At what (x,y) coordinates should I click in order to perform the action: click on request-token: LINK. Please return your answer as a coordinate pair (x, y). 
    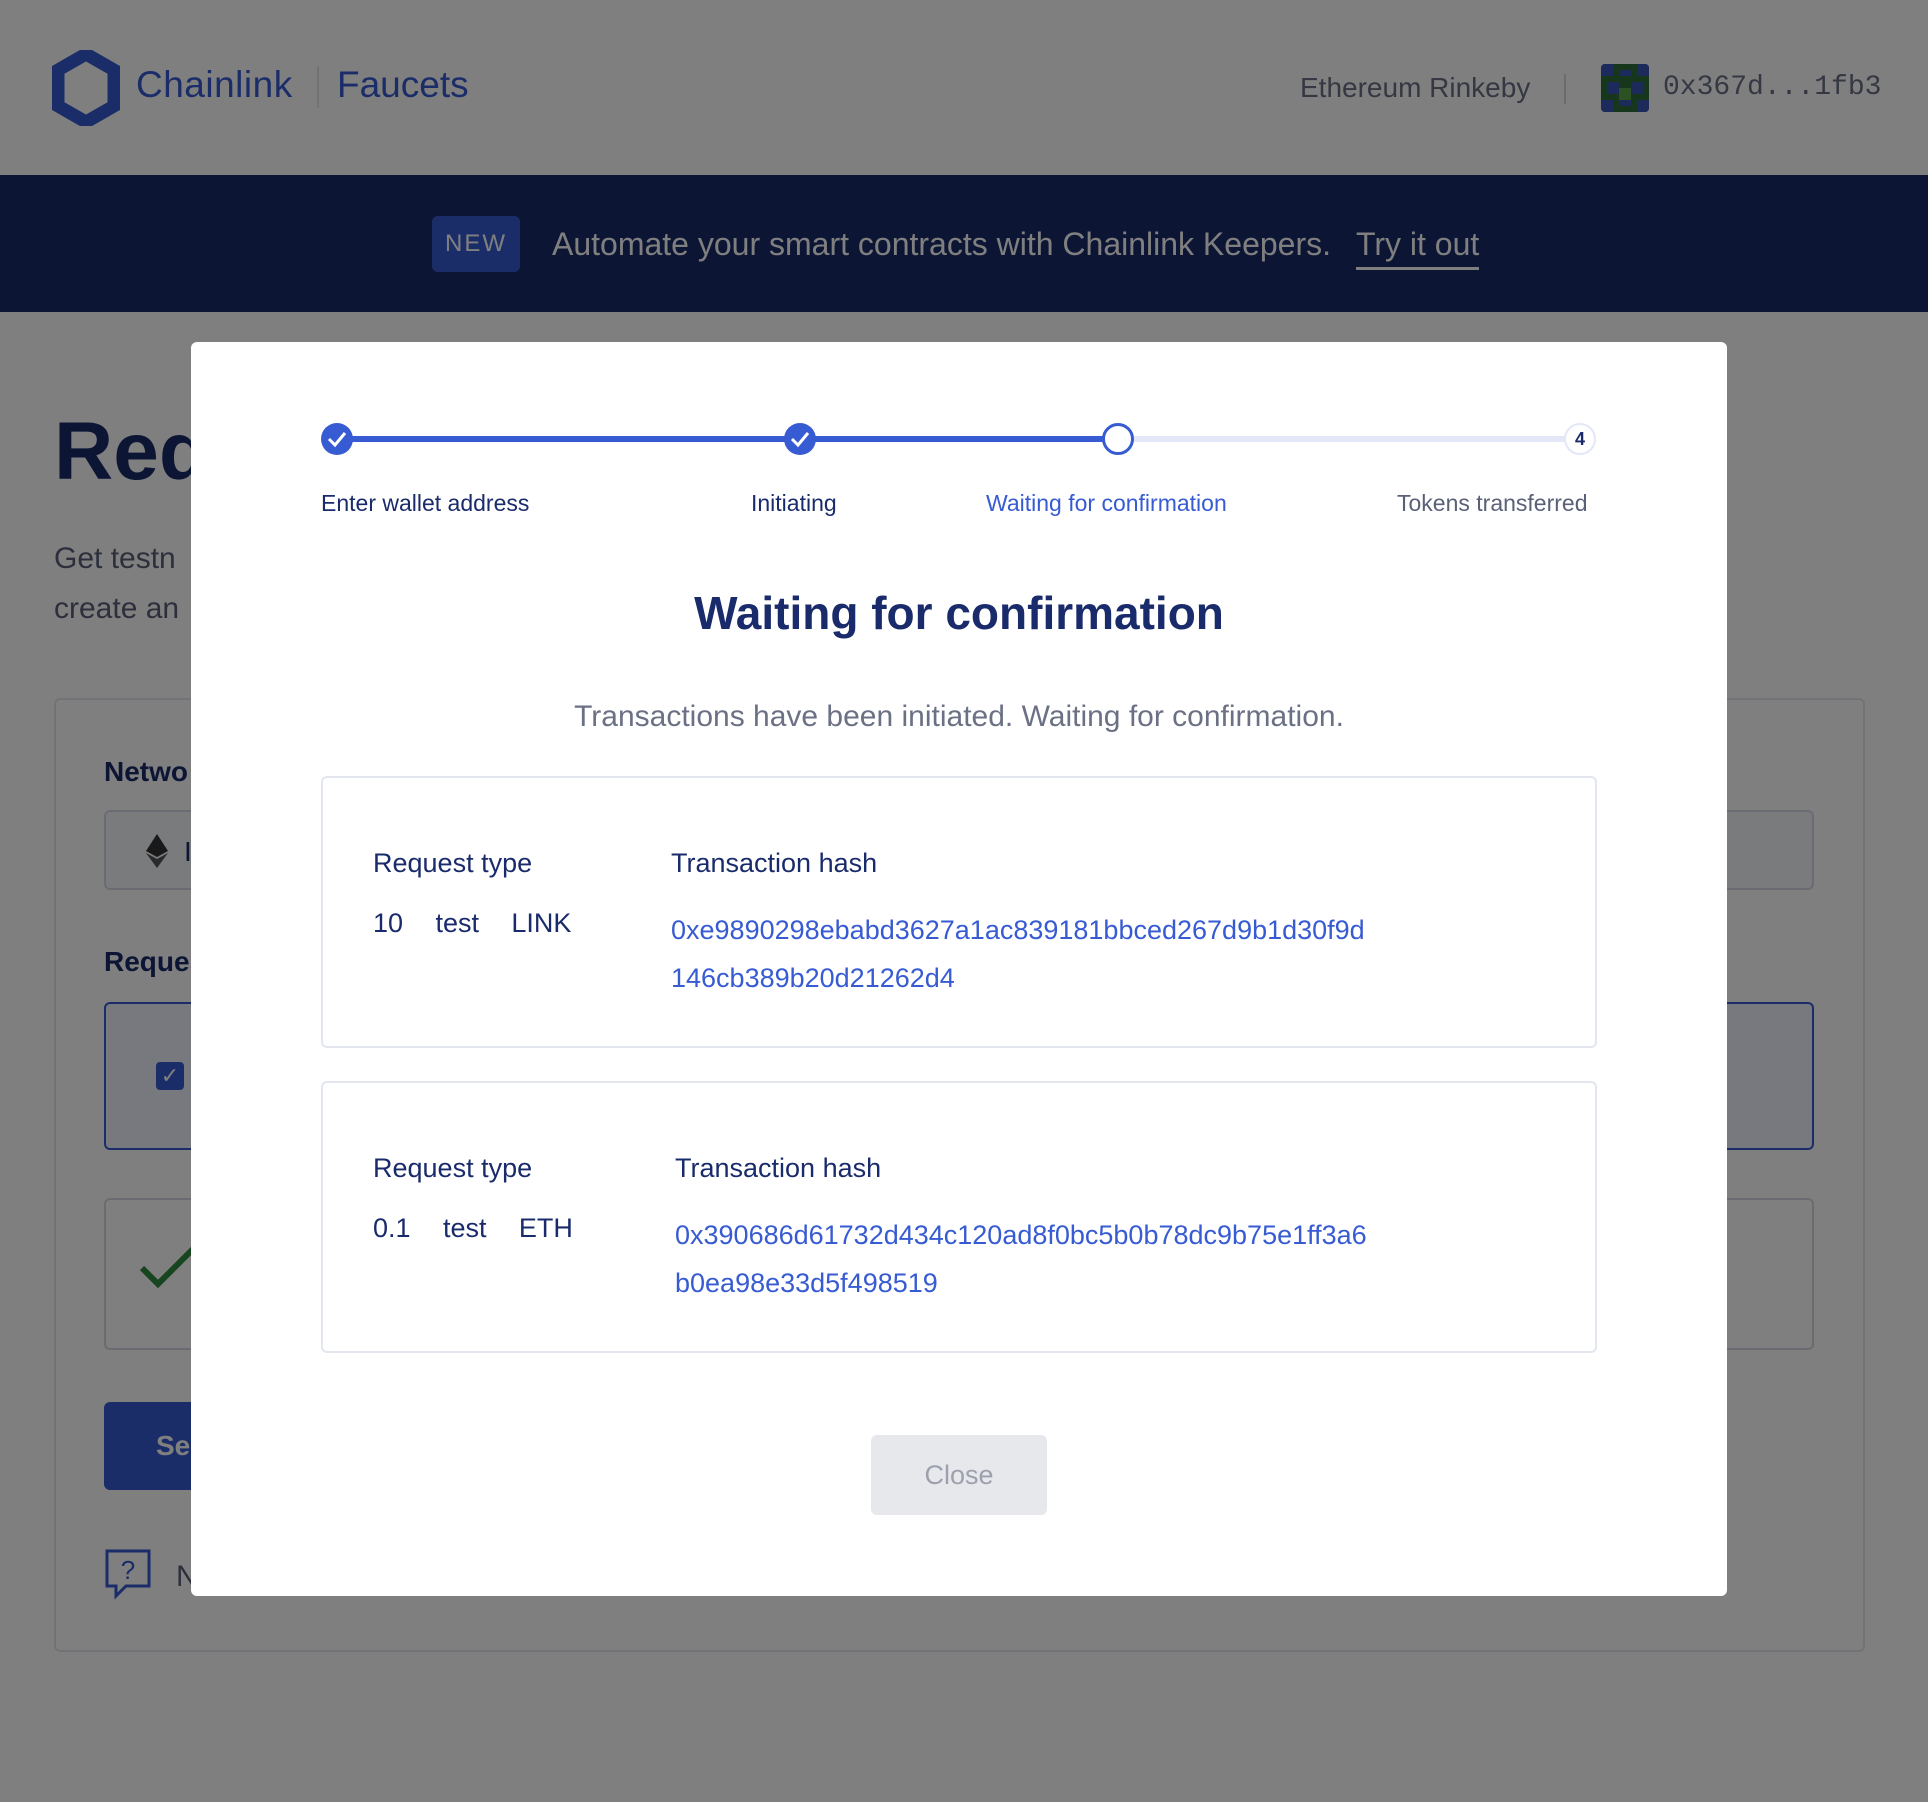
    Looking at the image, I should click on (541, 923).